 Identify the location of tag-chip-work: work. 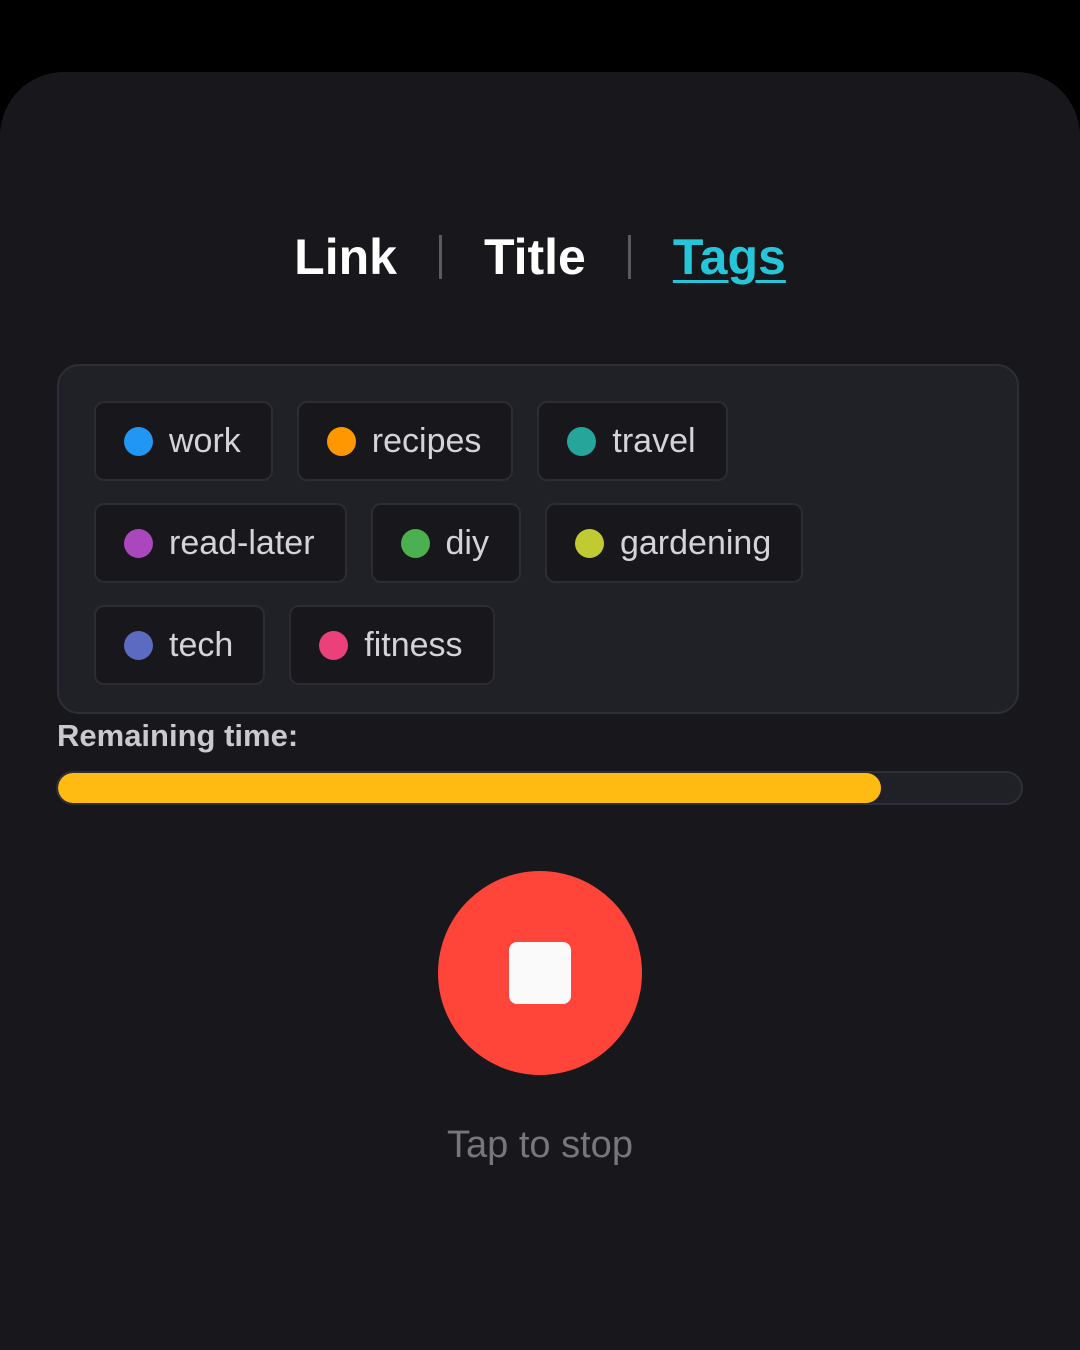
(183, 441).